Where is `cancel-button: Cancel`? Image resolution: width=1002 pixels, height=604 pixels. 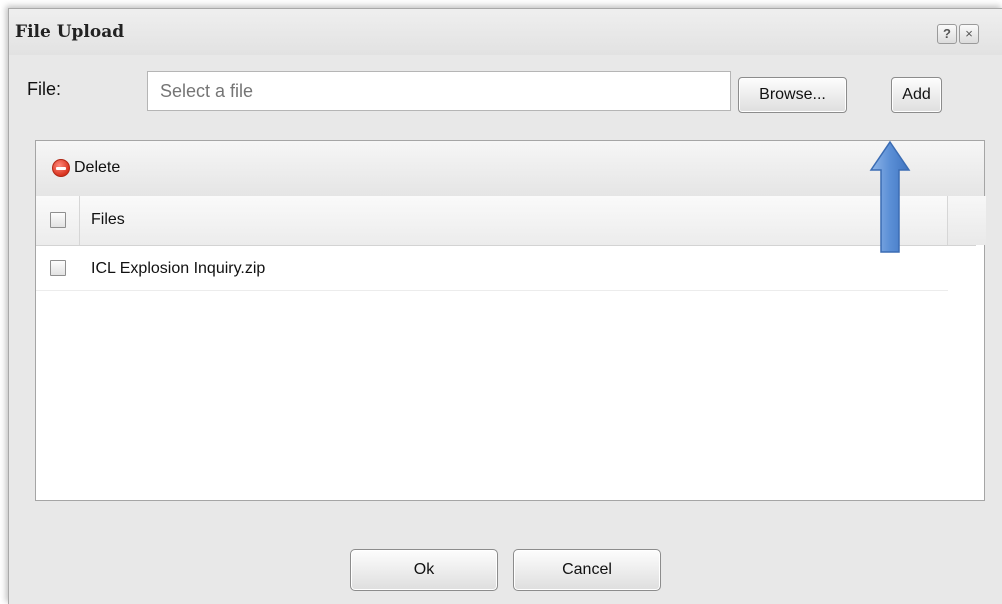 cancel-button: Cancel is located at coordinates (587, 570).